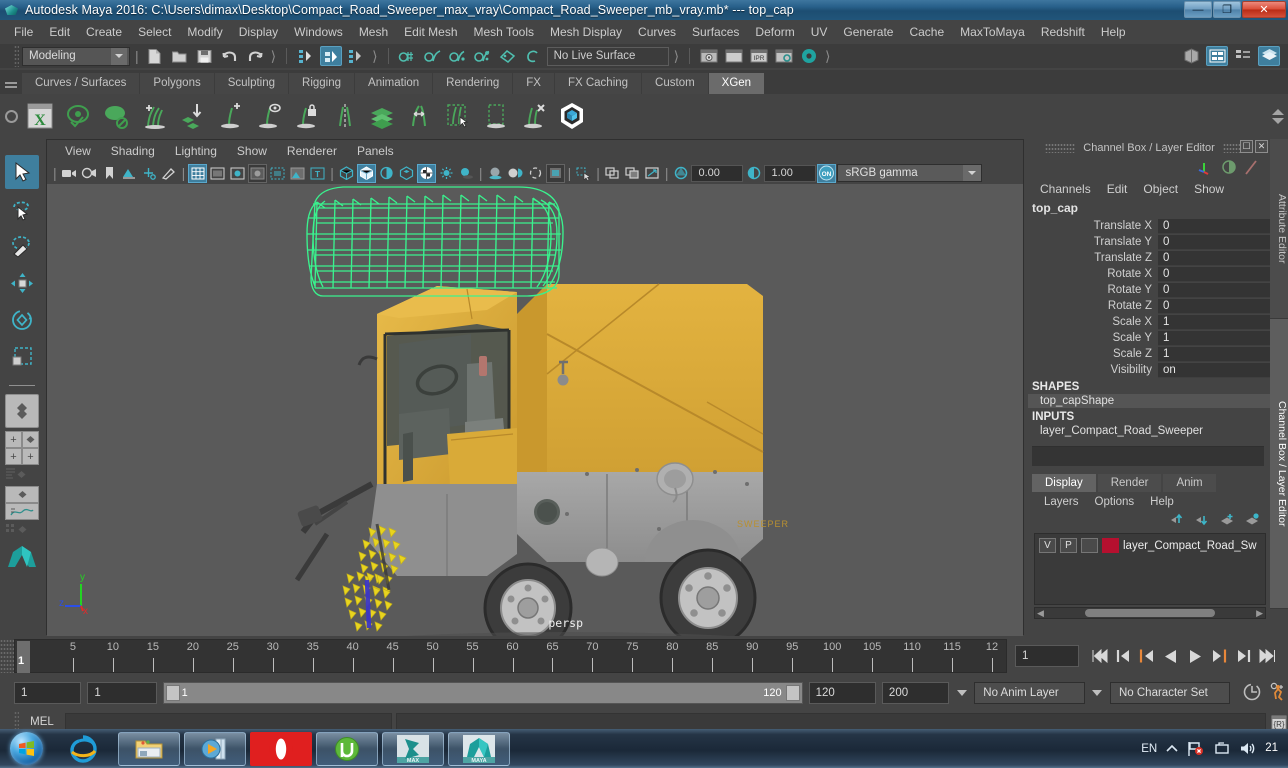  I want to click on rotate-tool, so click(22, 320).